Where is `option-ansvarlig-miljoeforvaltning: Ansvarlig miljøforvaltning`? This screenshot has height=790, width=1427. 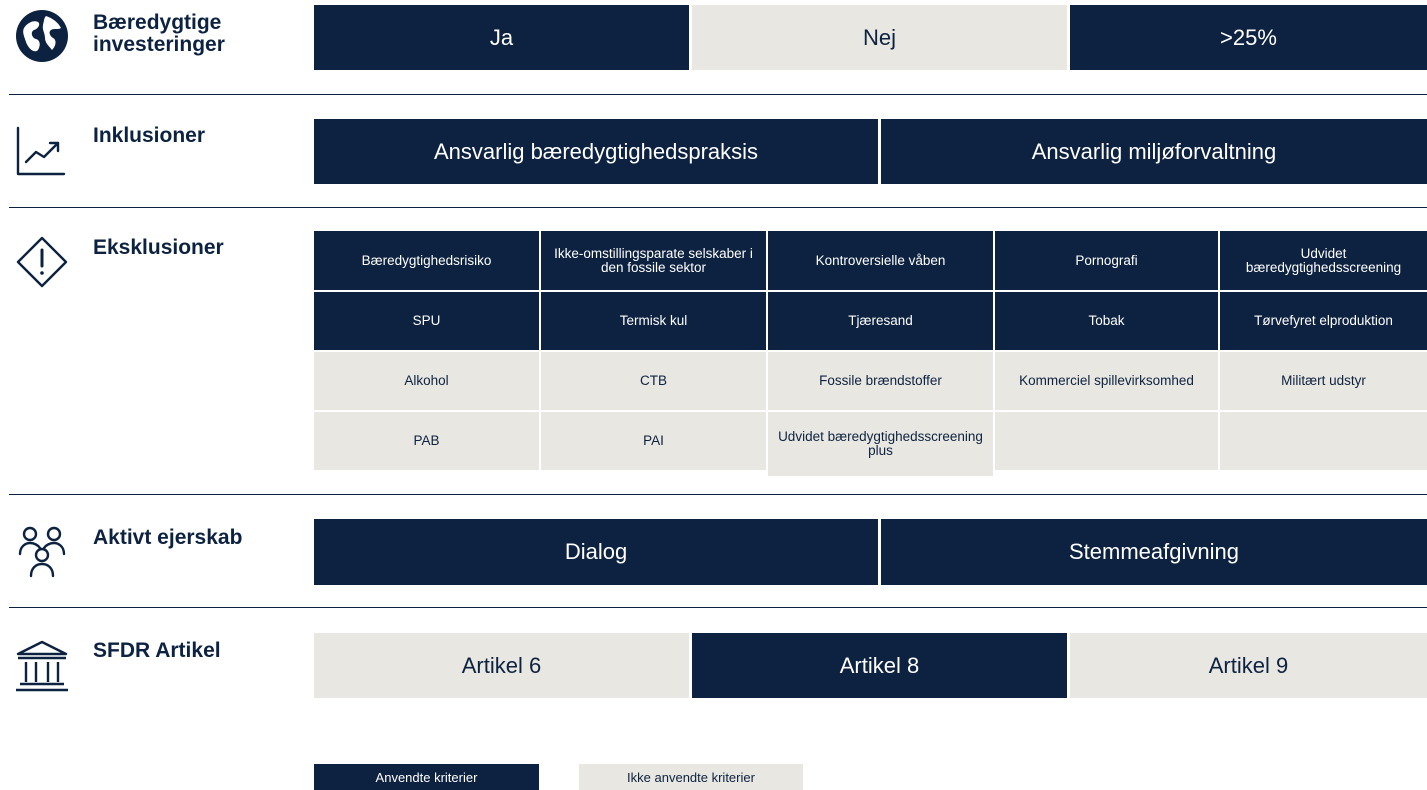 option-ansvarlig-miljoeforvaltning: Ansvarlig miljøforvaltning is located at coordinates (1154, 151).